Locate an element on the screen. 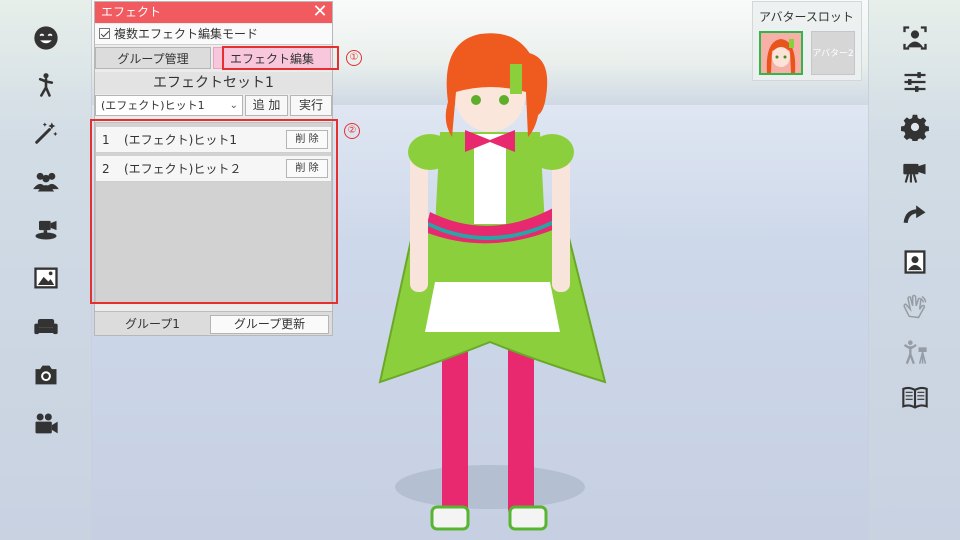 Image resolution: width=960 pixels, height=540 pixels. video-camera-stand-icon is located at coordinates (46, 229).